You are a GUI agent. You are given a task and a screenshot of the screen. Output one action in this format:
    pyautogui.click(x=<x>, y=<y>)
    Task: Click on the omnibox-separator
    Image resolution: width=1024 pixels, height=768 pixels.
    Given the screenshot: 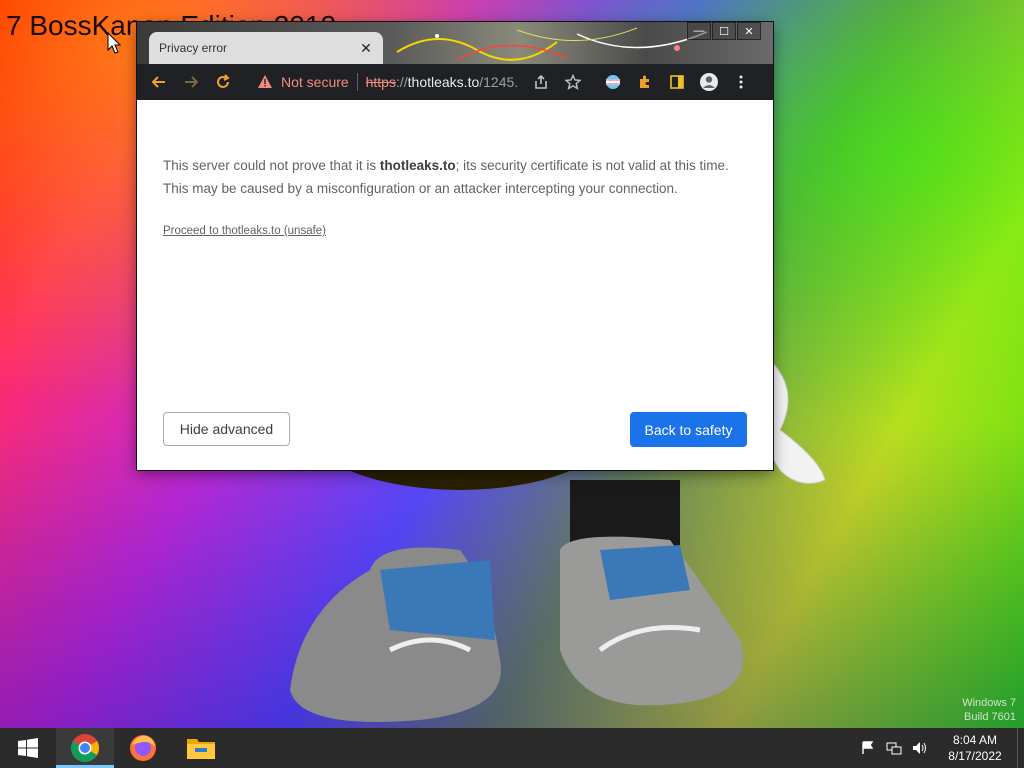 What is the action you would take?
    pyautogui.click(x=357, y=82)
    